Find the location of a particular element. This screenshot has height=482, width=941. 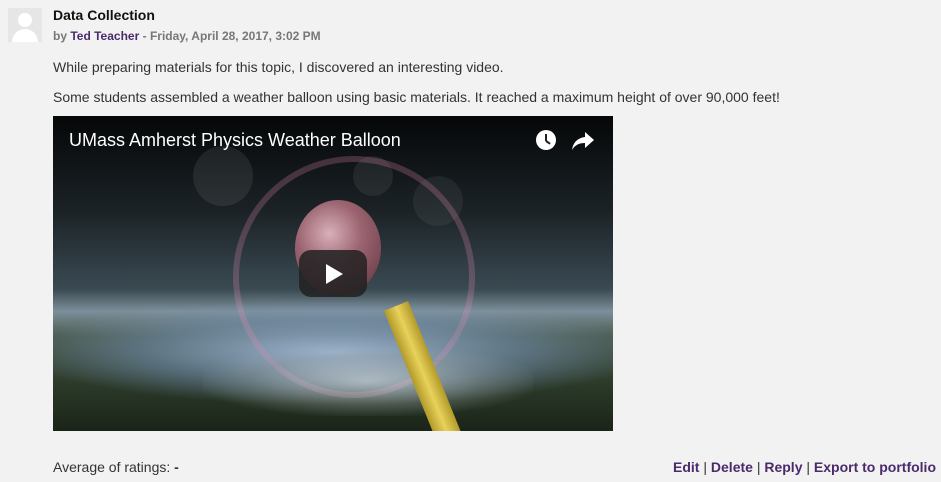

avatar is located at coordinates (25, 25).